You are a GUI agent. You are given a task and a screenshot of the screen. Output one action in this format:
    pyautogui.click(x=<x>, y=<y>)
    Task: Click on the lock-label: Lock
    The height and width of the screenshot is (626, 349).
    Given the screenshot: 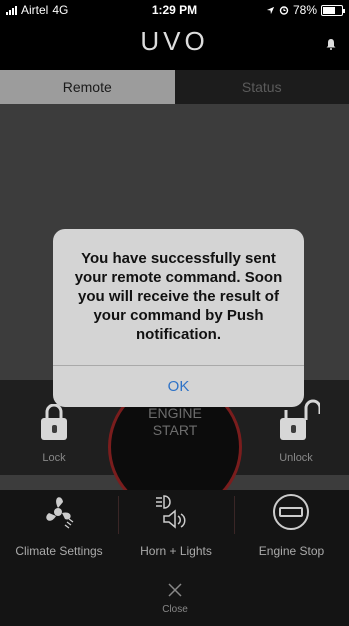 What is the action you would take?
    pyautogui.click(x=54, y=458)
    